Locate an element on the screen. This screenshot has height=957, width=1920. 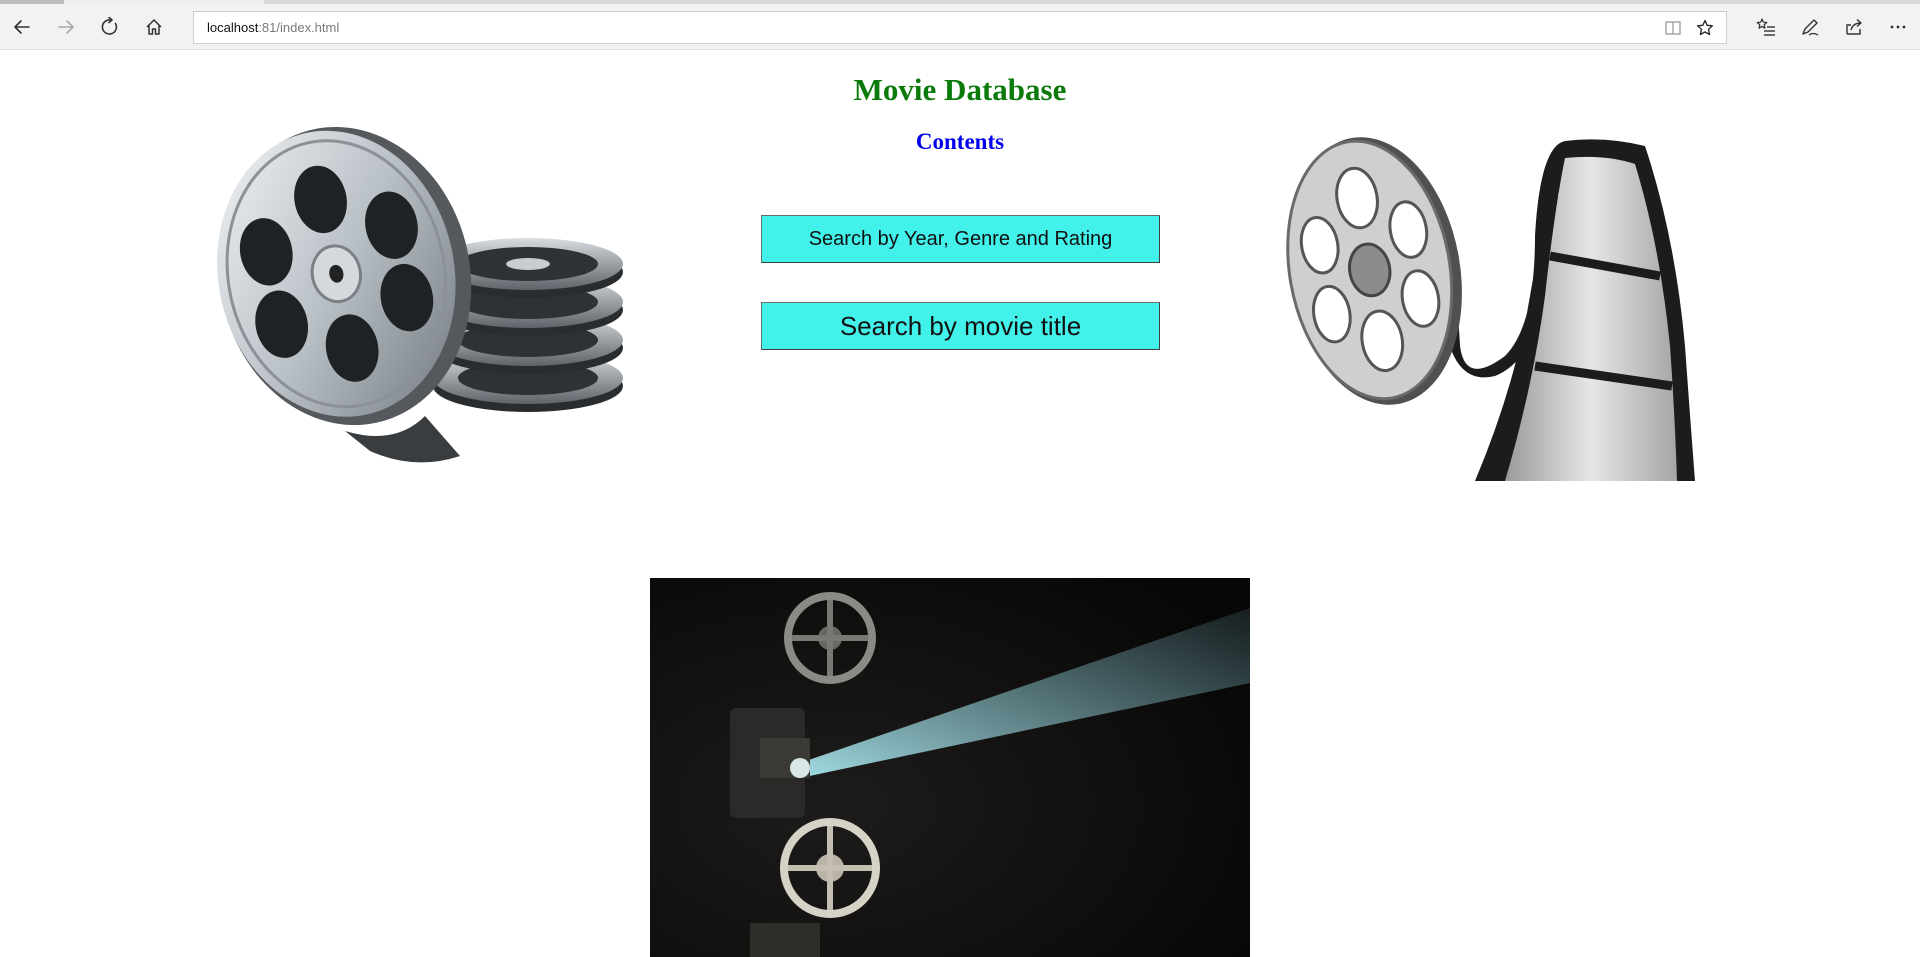
address-url: localhost:81/index.html is located at coordinates (273, 27).